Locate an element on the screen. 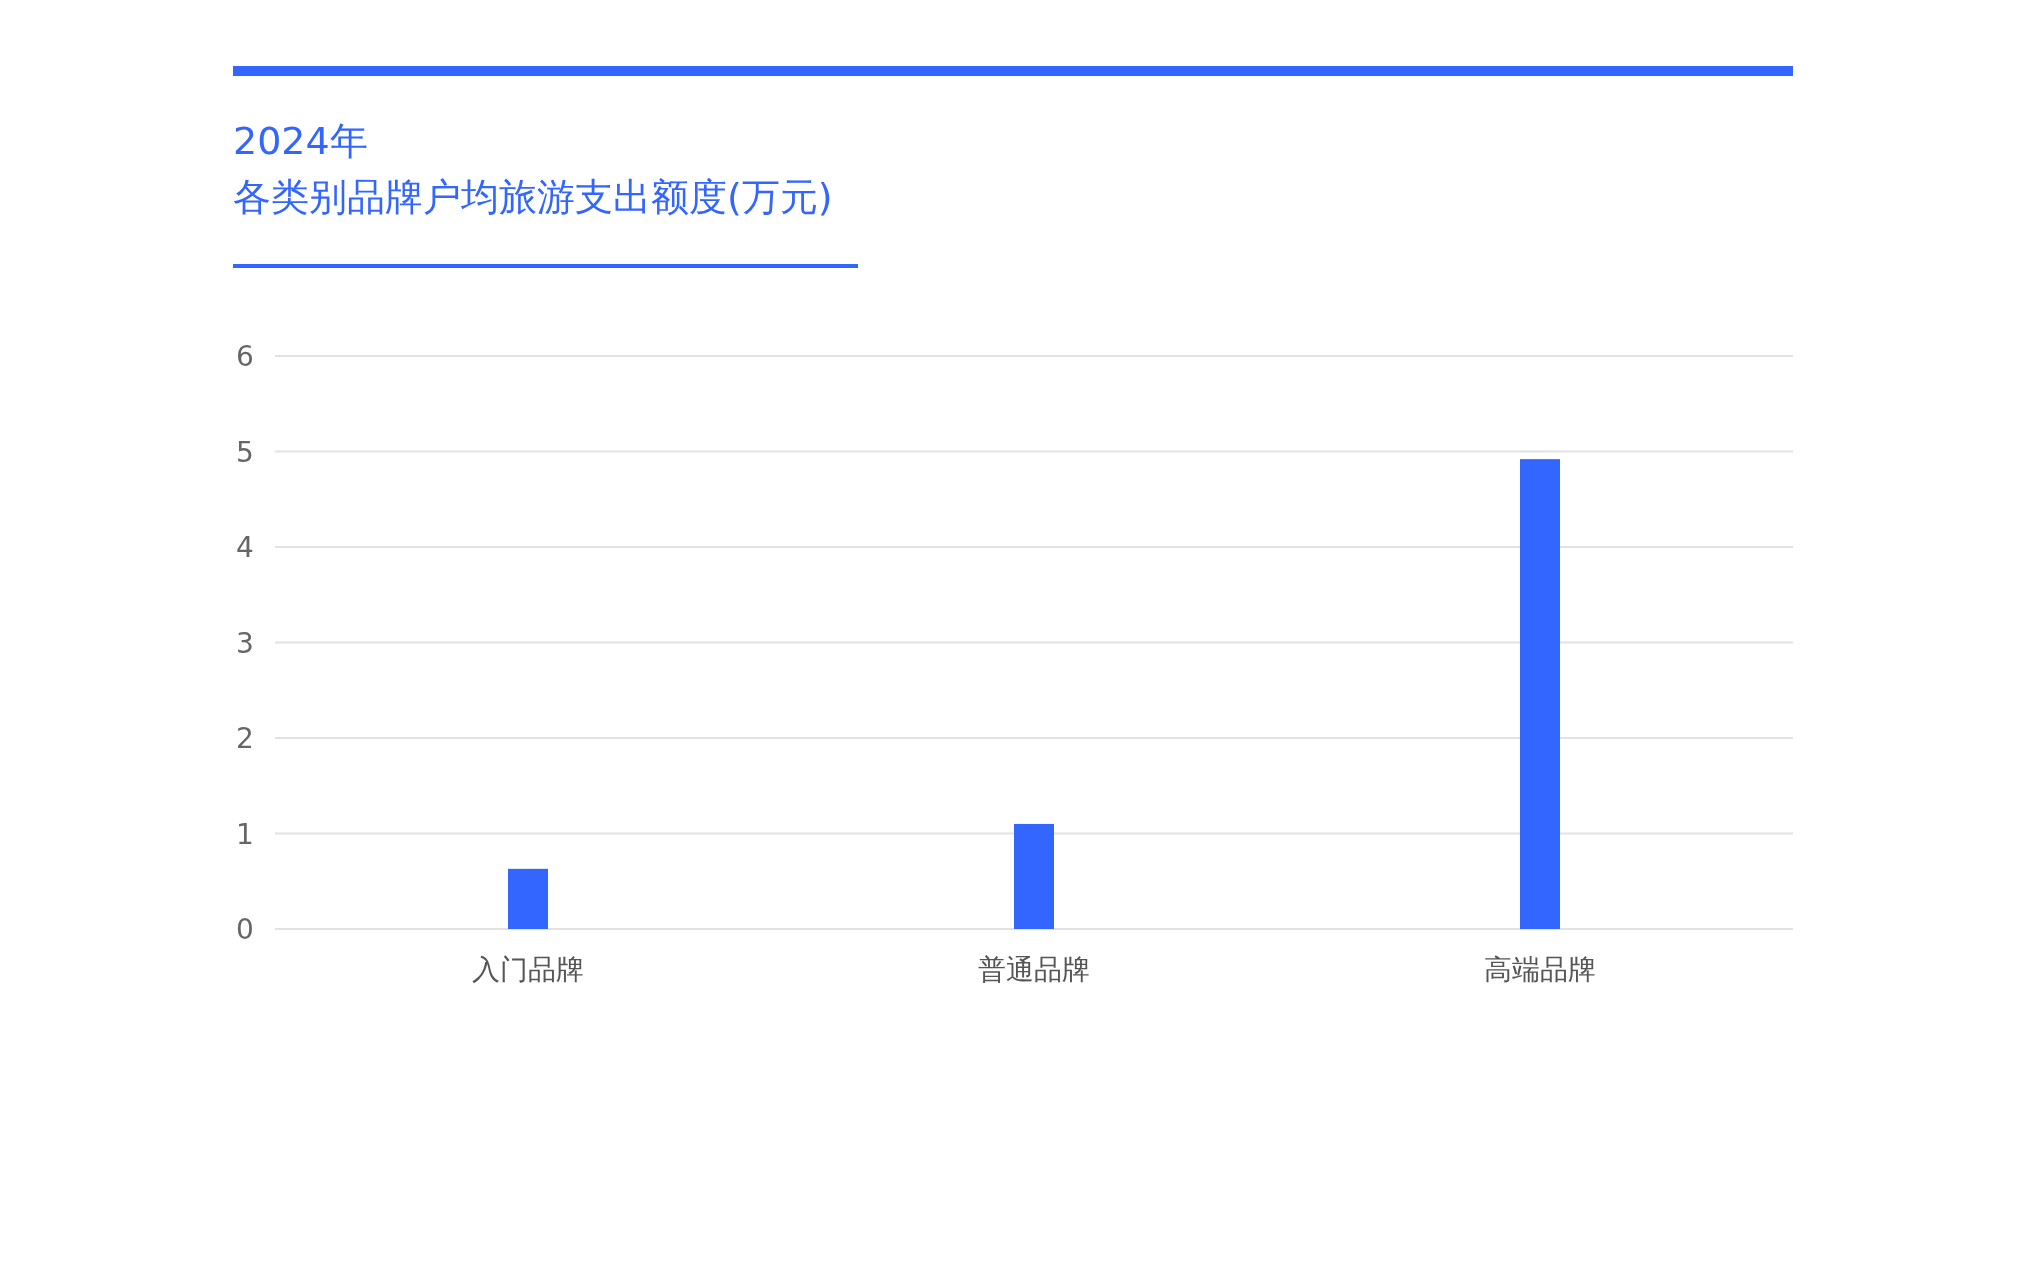 The height and width of the screenshot is (1286, 2018). y-tick-label: 0 is located at coordinates (245, 929).